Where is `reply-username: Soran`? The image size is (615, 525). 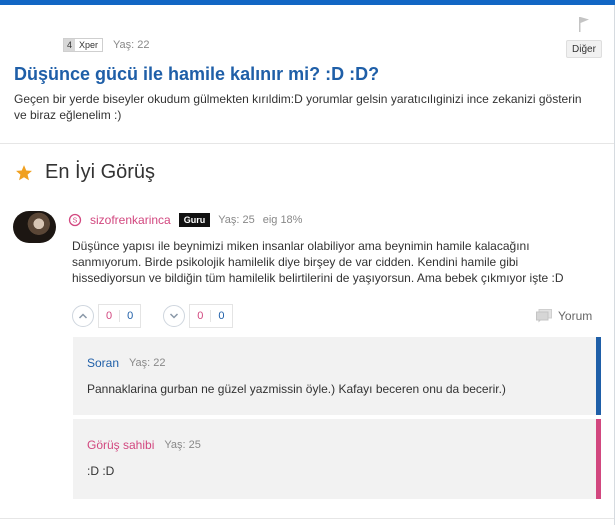 reply-username: Soran is located at coordinates (103, 363).